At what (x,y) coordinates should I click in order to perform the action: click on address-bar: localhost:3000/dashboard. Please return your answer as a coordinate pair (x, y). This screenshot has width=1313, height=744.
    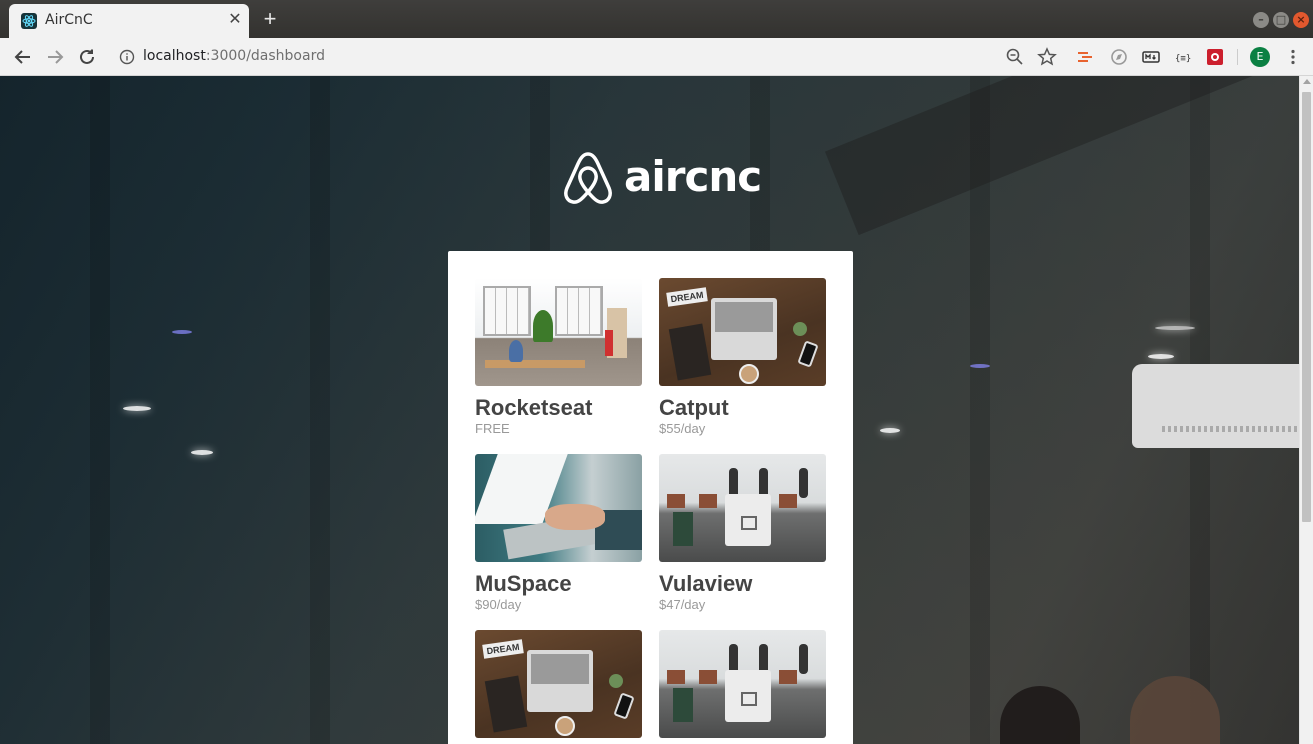
    Looking at the image, I should click on (234, 56).